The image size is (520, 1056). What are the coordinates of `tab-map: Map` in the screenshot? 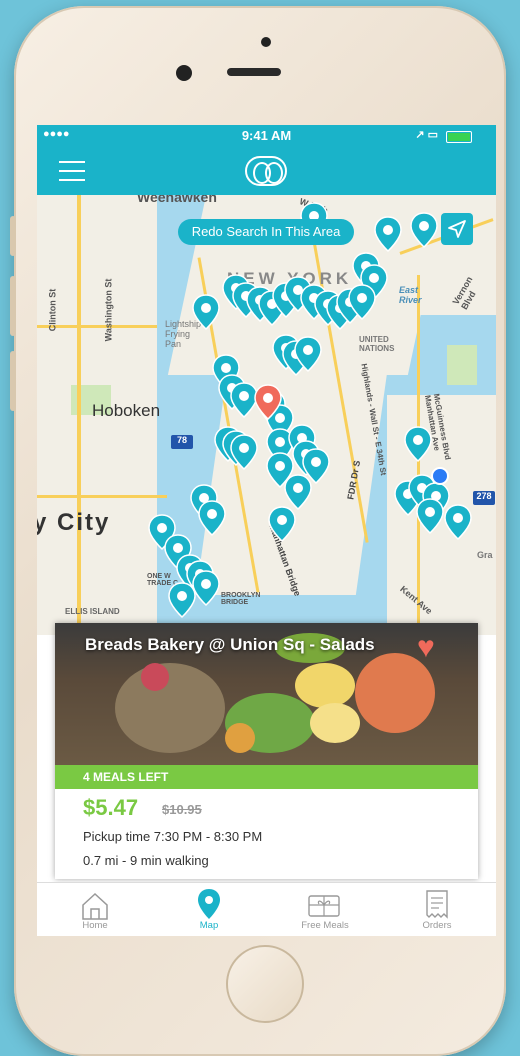 It's located at (209, 909).